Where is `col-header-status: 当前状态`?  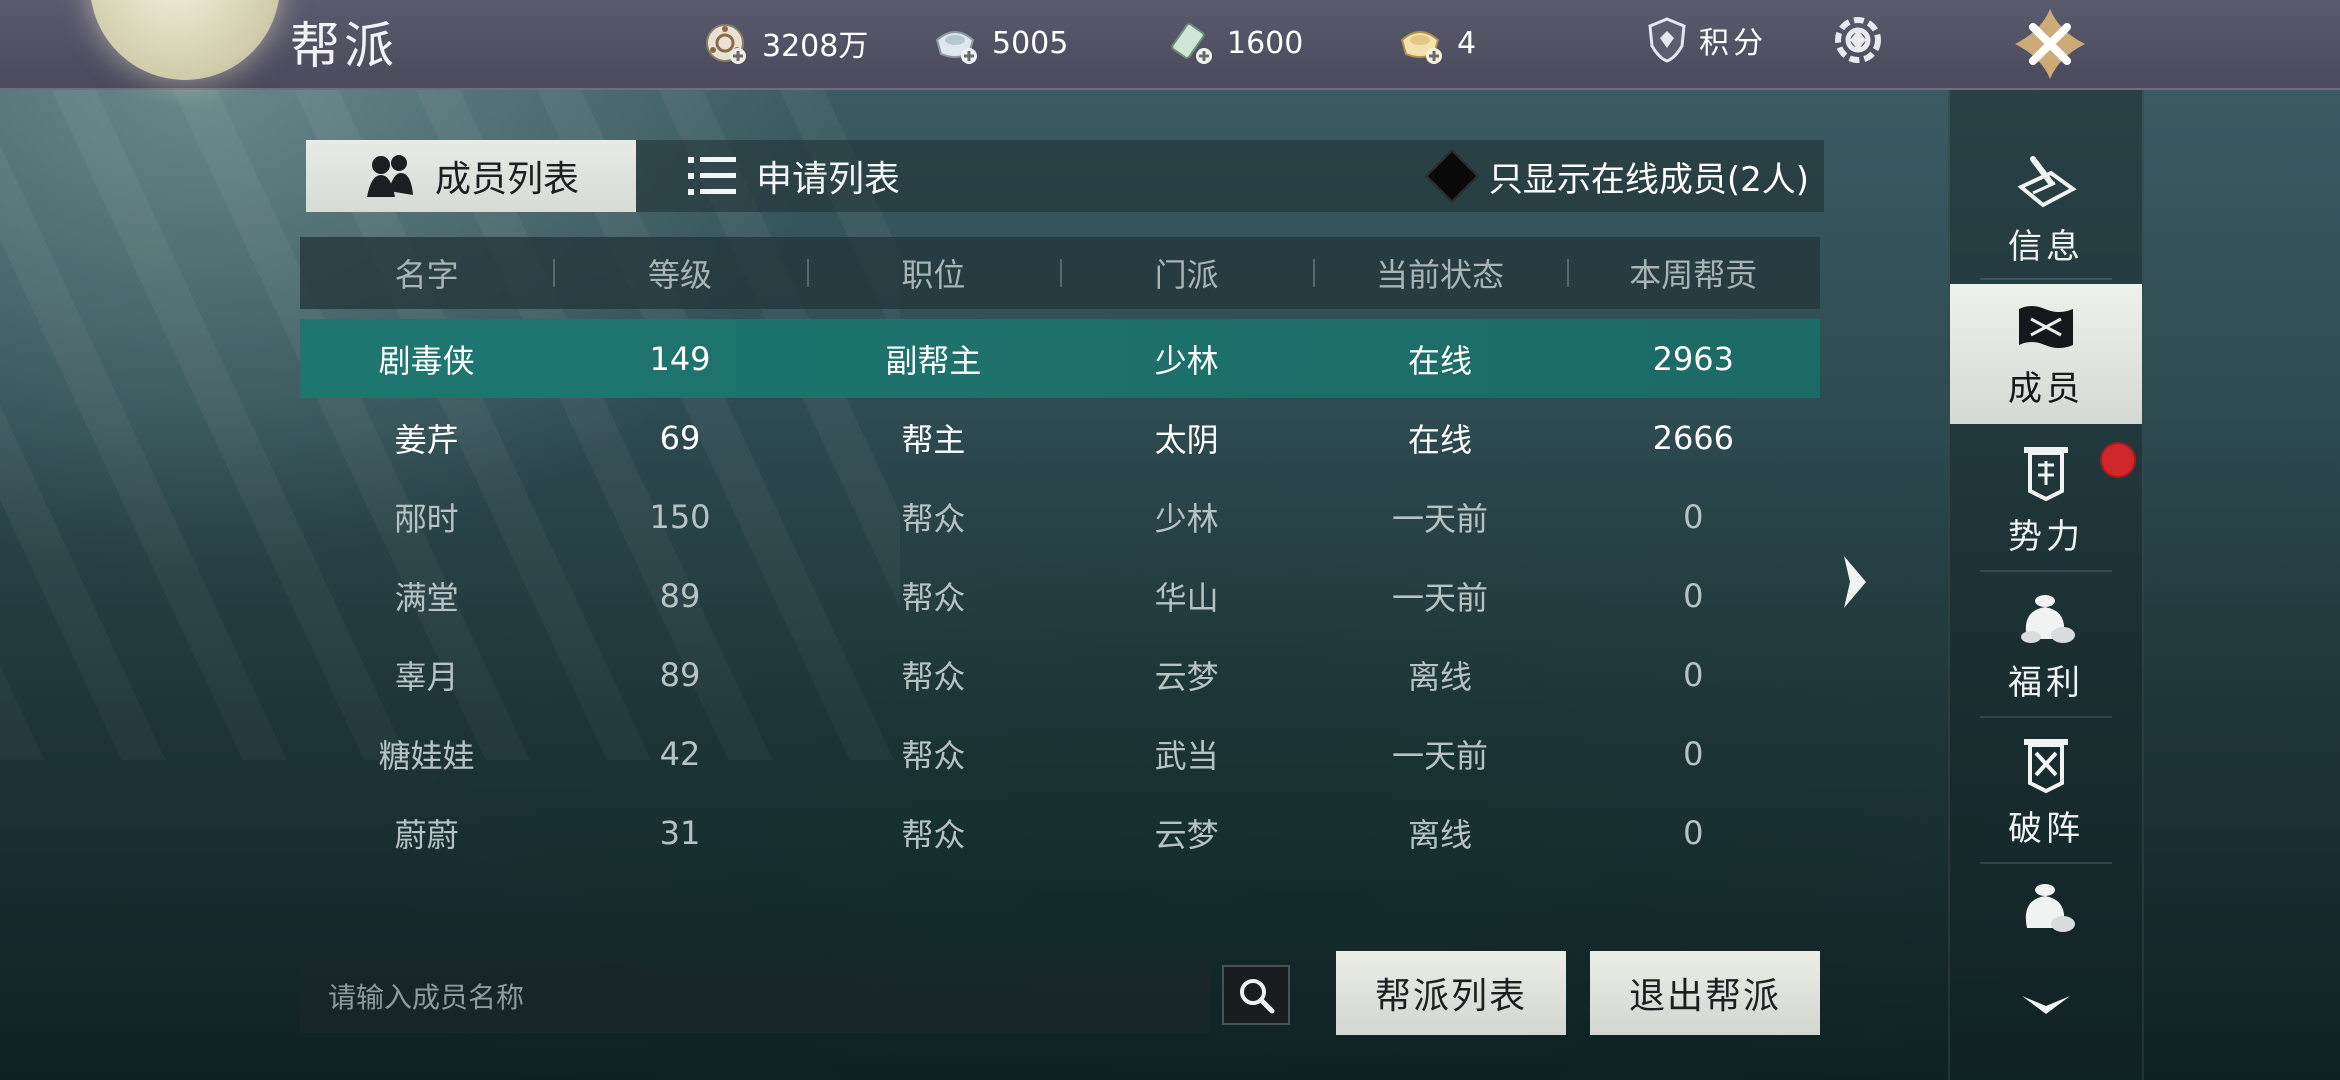
col-header-status: 当前状态 is located at coordinates (1439, 273).